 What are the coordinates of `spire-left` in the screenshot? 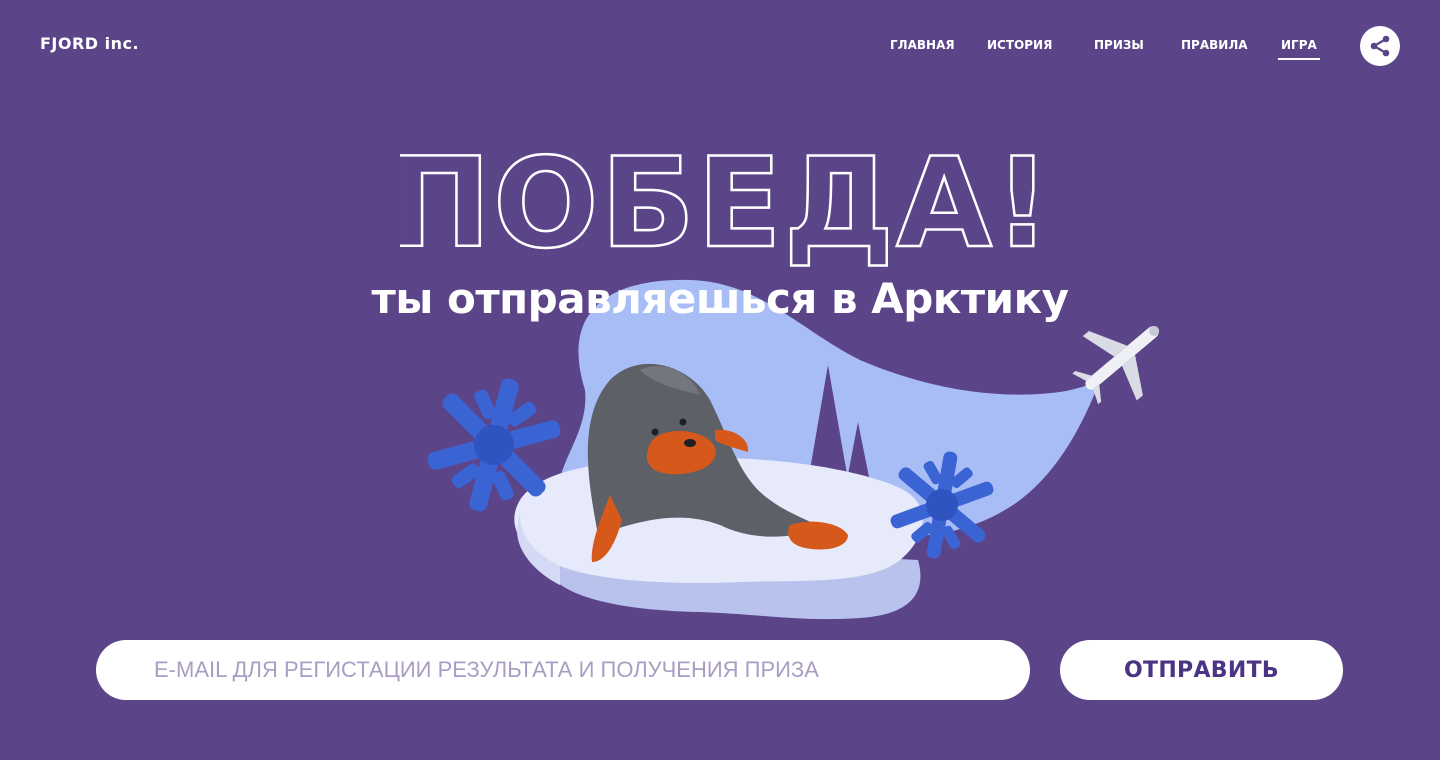 It's located at (829, 422).